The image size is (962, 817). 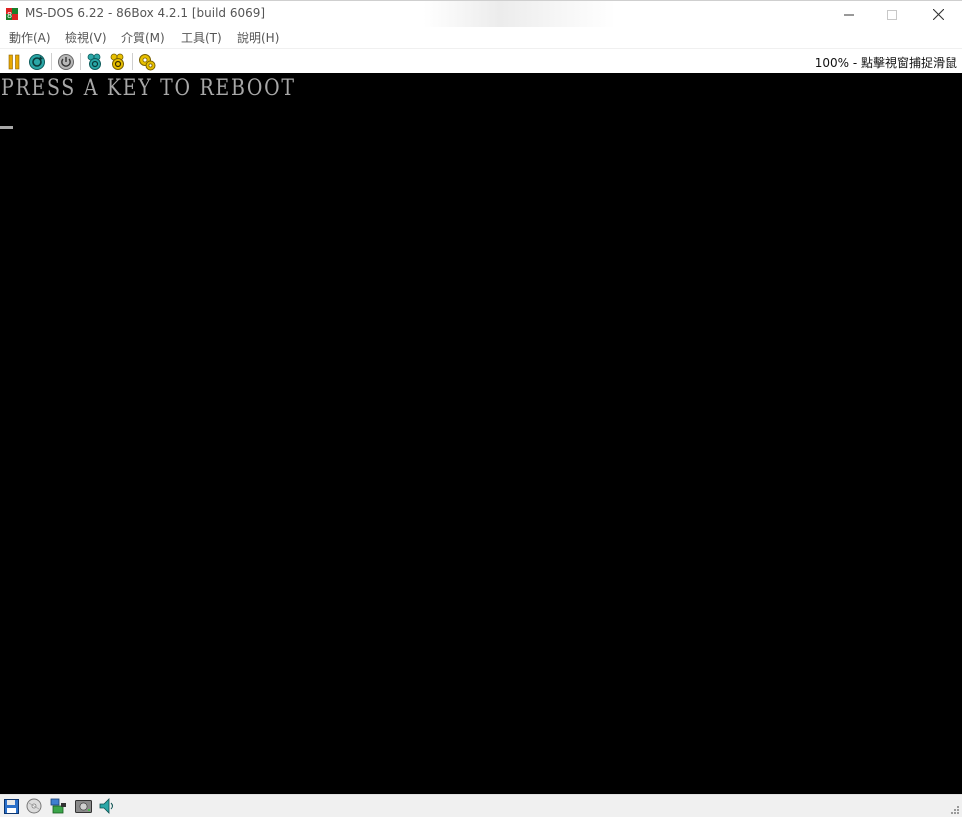 I want to click on window-title: MS-DOS 6.22 - 86Box 4.2.1 [build 6069], so click(x=145, y=13).